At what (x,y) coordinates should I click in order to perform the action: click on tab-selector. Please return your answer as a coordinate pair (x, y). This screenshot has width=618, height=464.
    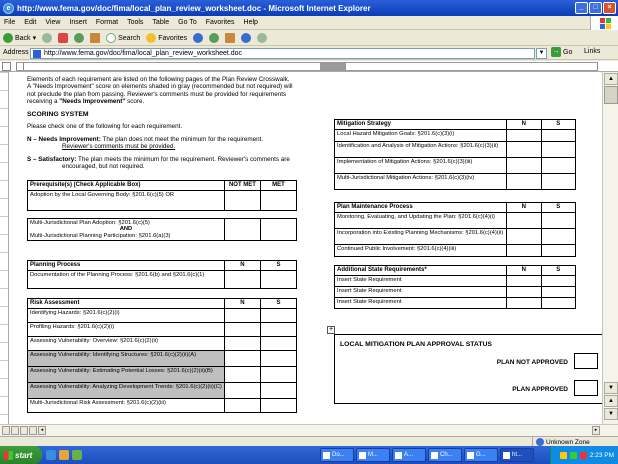
    Looking at the image, I should click on (6, 66).